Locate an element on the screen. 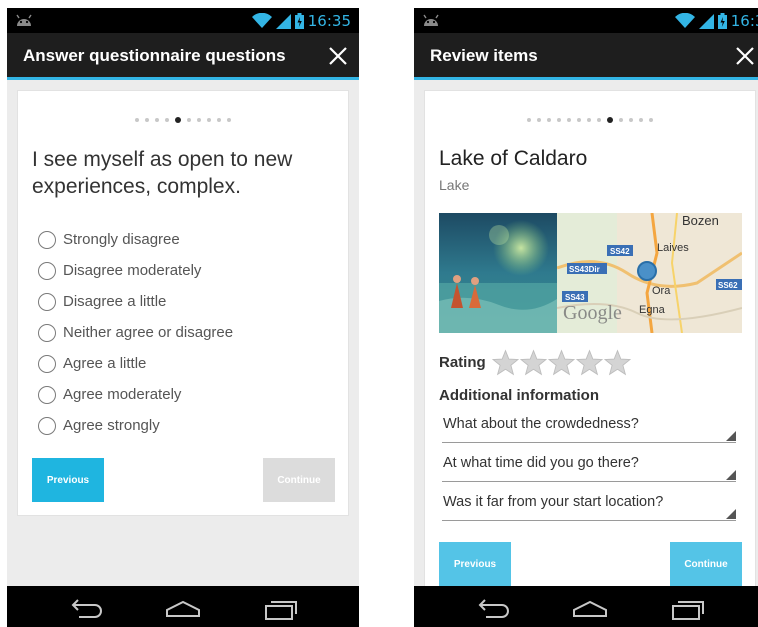 This screenshot has width=758, height=627. map-label-road: SS43 is located at coordinates (575, 297).